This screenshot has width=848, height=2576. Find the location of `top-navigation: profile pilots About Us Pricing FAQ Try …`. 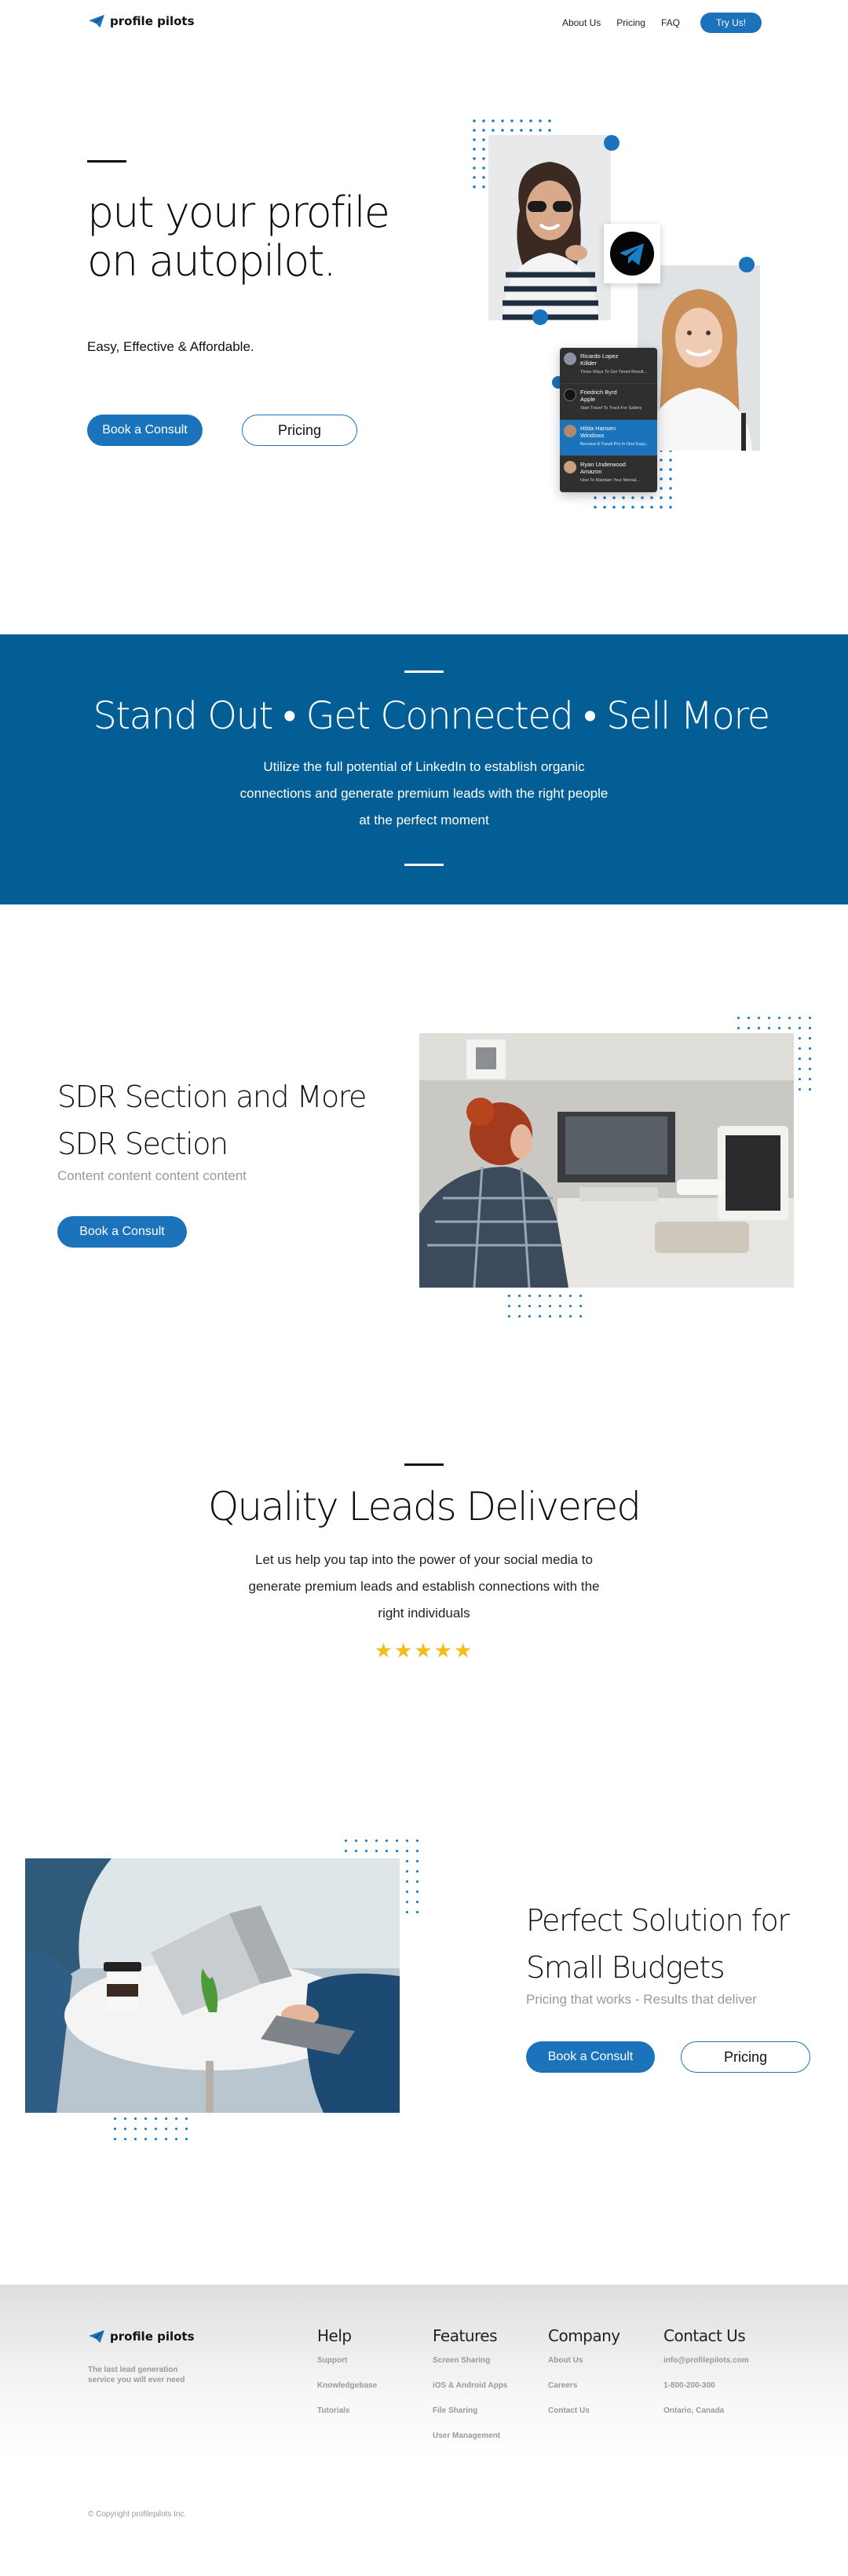

top-navigation: profile pilots About Us Pricing FAQ Try … is located at coordinates (424, 24).